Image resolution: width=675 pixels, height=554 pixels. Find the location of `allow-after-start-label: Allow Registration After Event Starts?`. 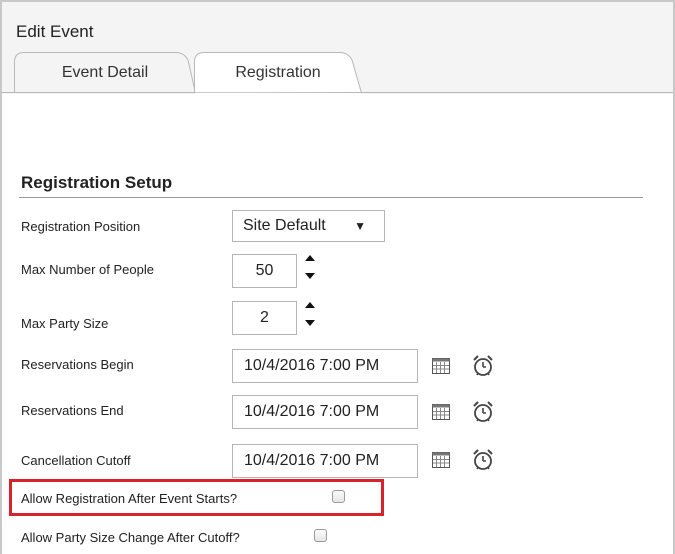

allow-after-start-label: Allow Registration After Event Starts? is located at coordinates (129, 498).